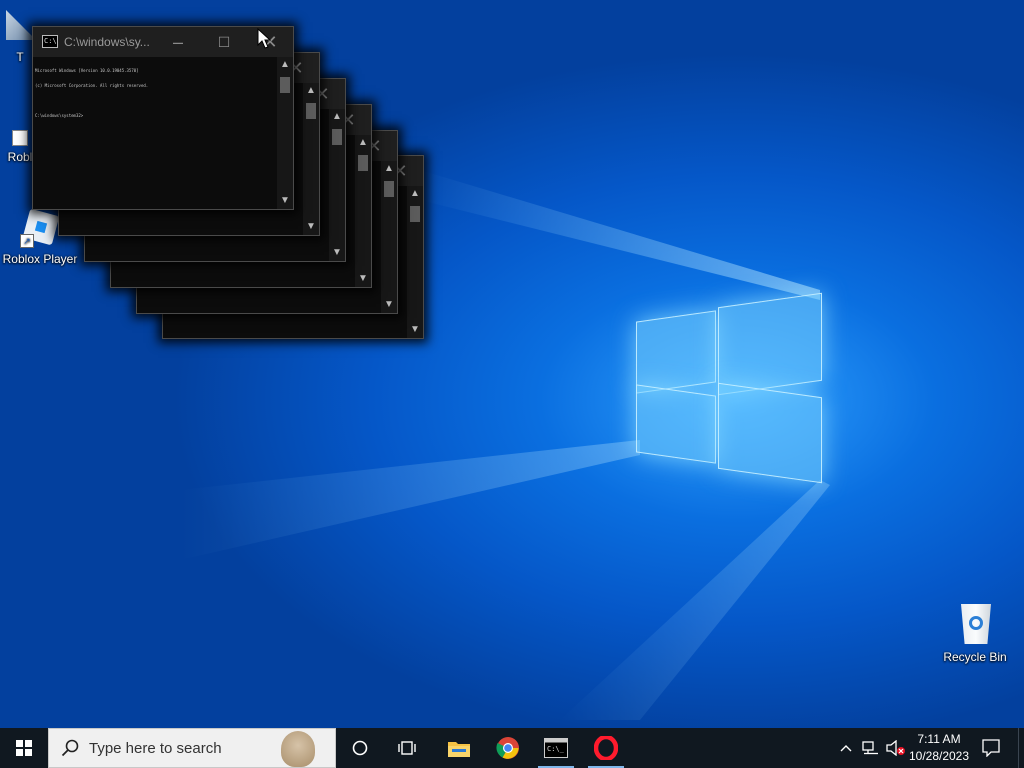 Image resolution: width=1024 pixels, height=768 pixels. I want to click on cortana-button, so click(360, 748).